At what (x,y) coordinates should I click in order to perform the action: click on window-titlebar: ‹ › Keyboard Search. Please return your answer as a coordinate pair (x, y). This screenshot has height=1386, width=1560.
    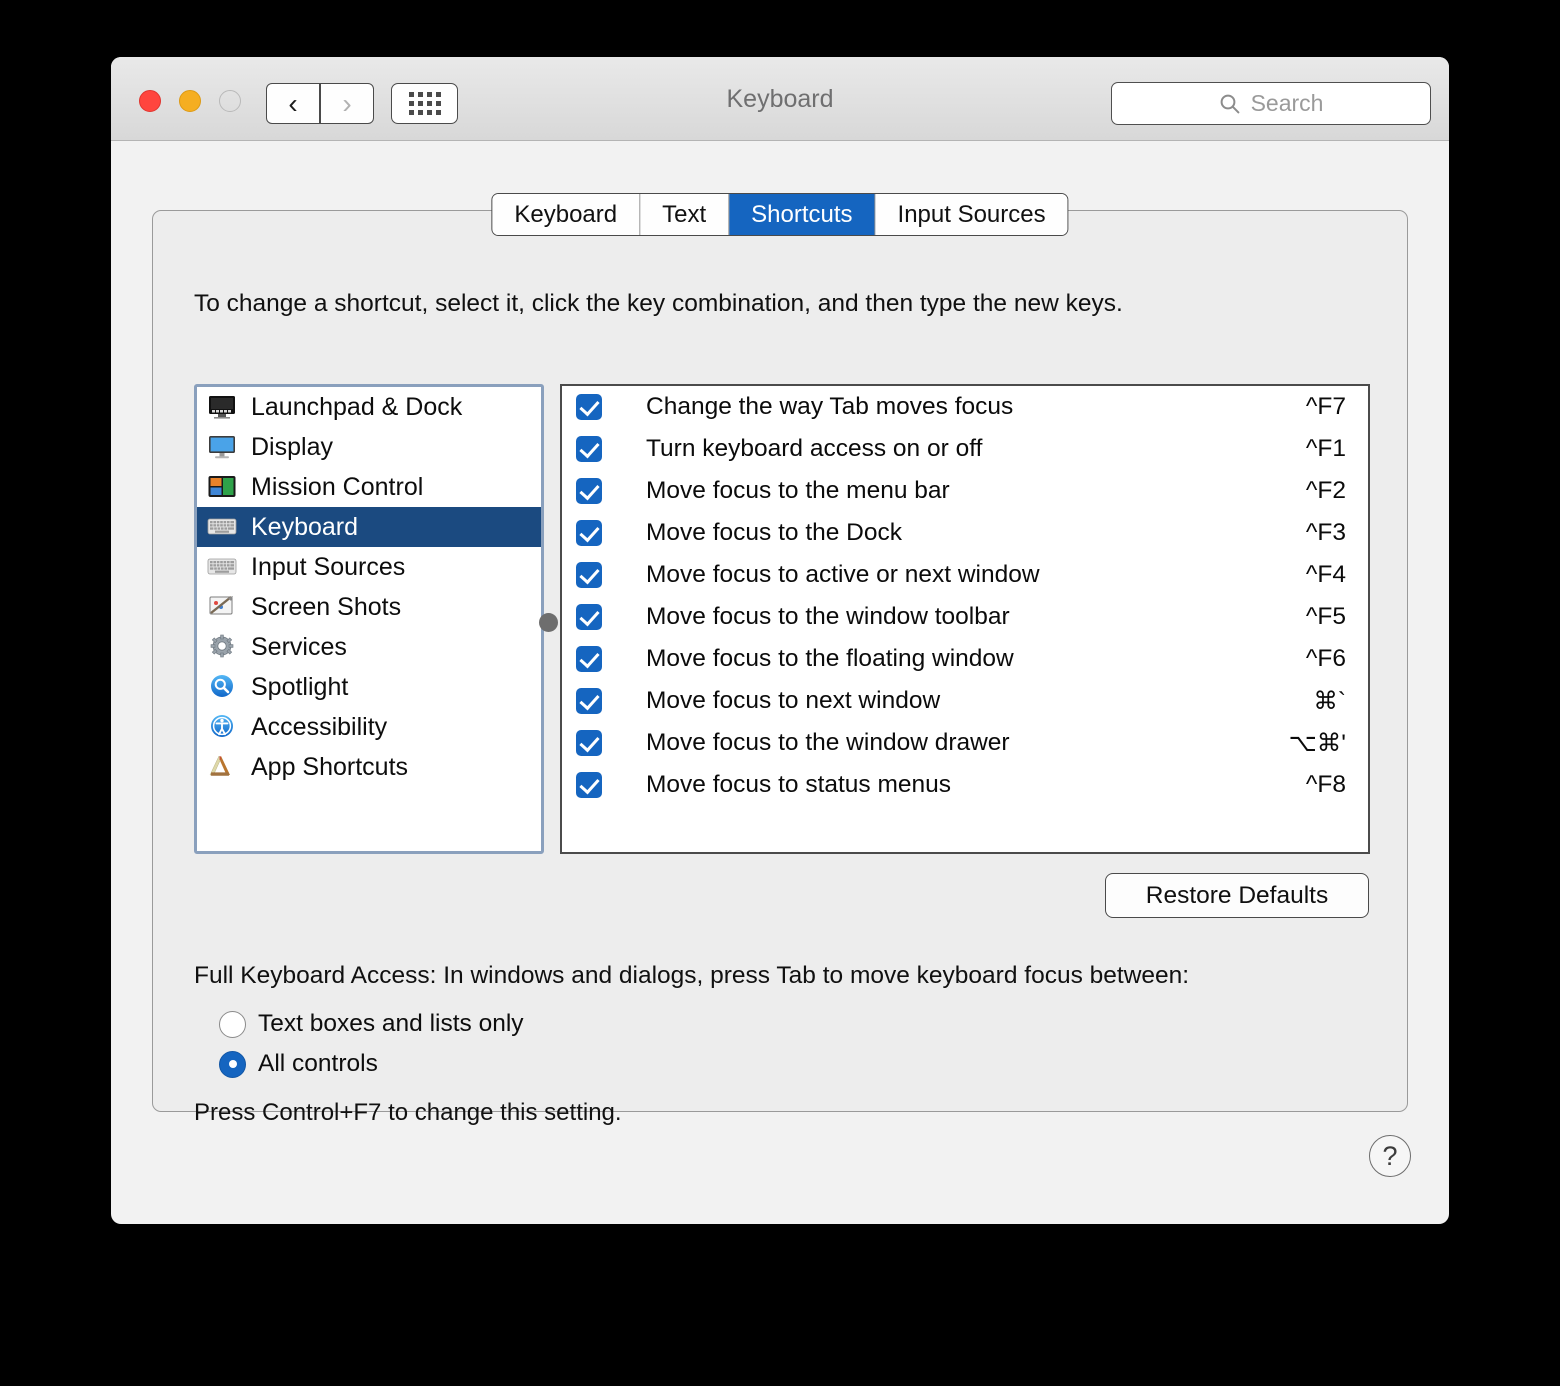
    Looking at the image, I should click on (780, 99).